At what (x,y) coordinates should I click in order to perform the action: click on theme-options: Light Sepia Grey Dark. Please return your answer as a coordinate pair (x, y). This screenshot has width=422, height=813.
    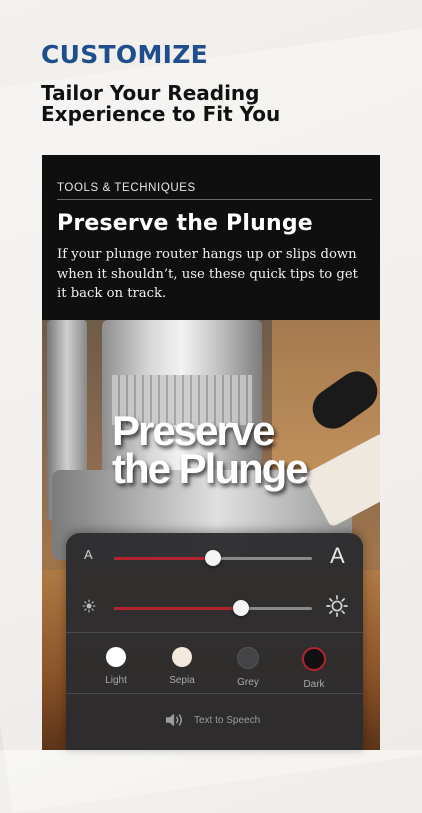
    Looking at the image, I should click on (214, 663).